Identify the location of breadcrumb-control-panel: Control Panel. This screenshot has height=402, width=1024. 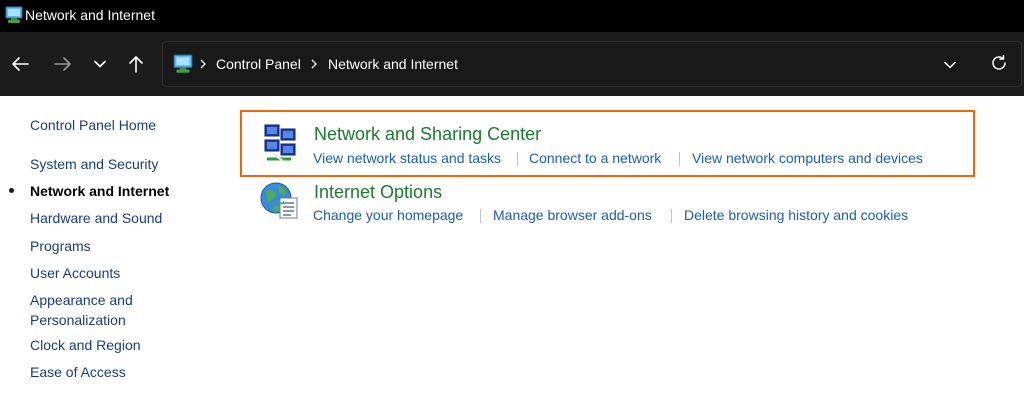
(258, 64).